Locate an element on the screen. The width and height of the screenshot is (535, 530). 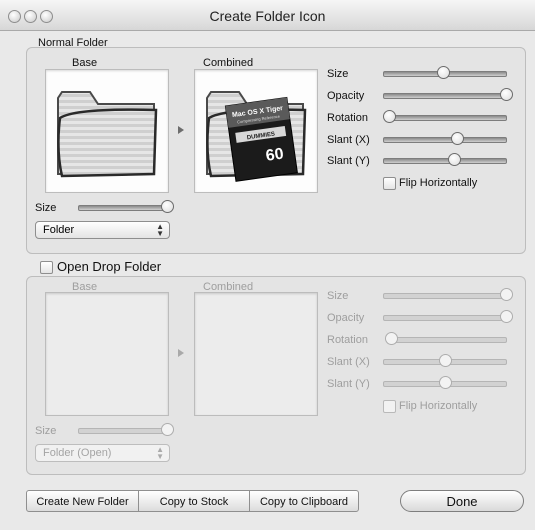
normal-rotation-slider is located at coordinates (445, 116).